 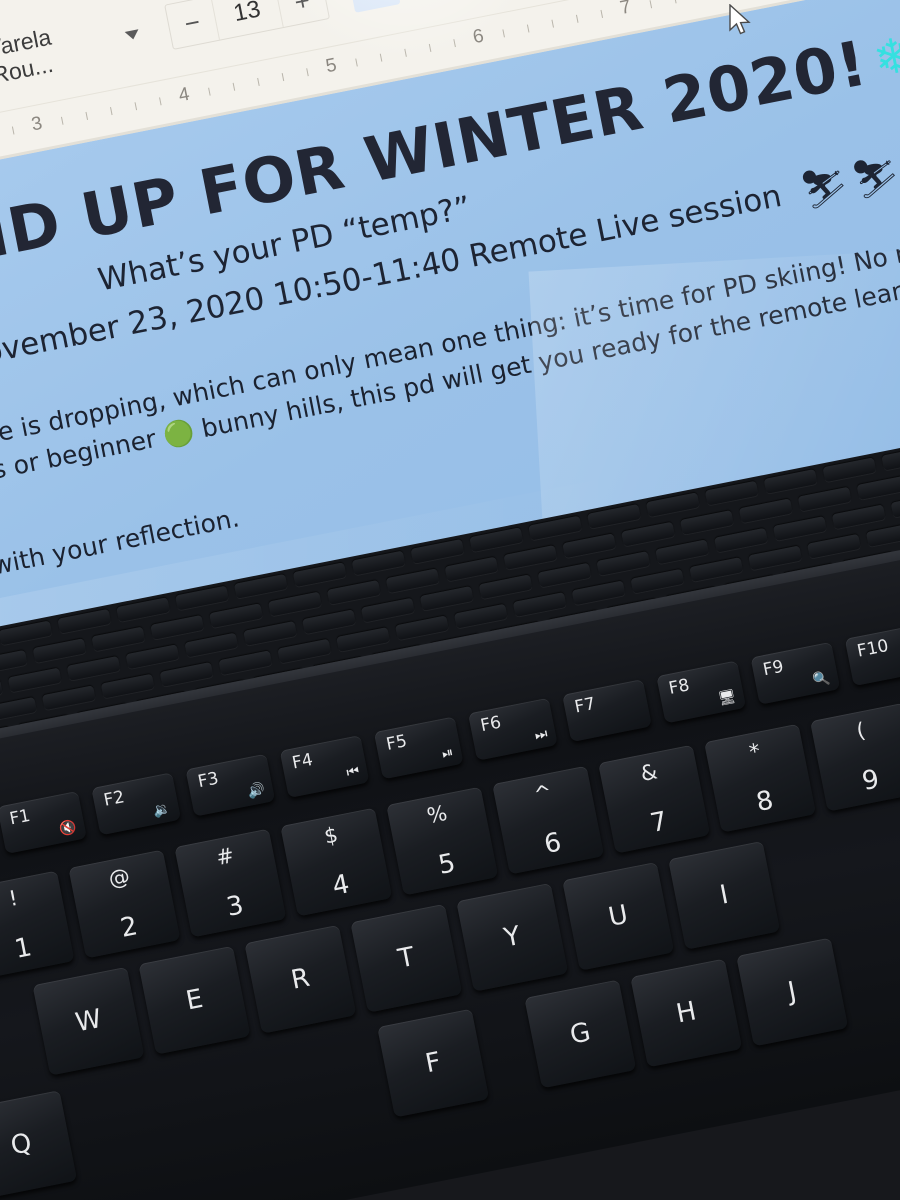 I want to click on key-label: 9, so click(x=870, y=781).